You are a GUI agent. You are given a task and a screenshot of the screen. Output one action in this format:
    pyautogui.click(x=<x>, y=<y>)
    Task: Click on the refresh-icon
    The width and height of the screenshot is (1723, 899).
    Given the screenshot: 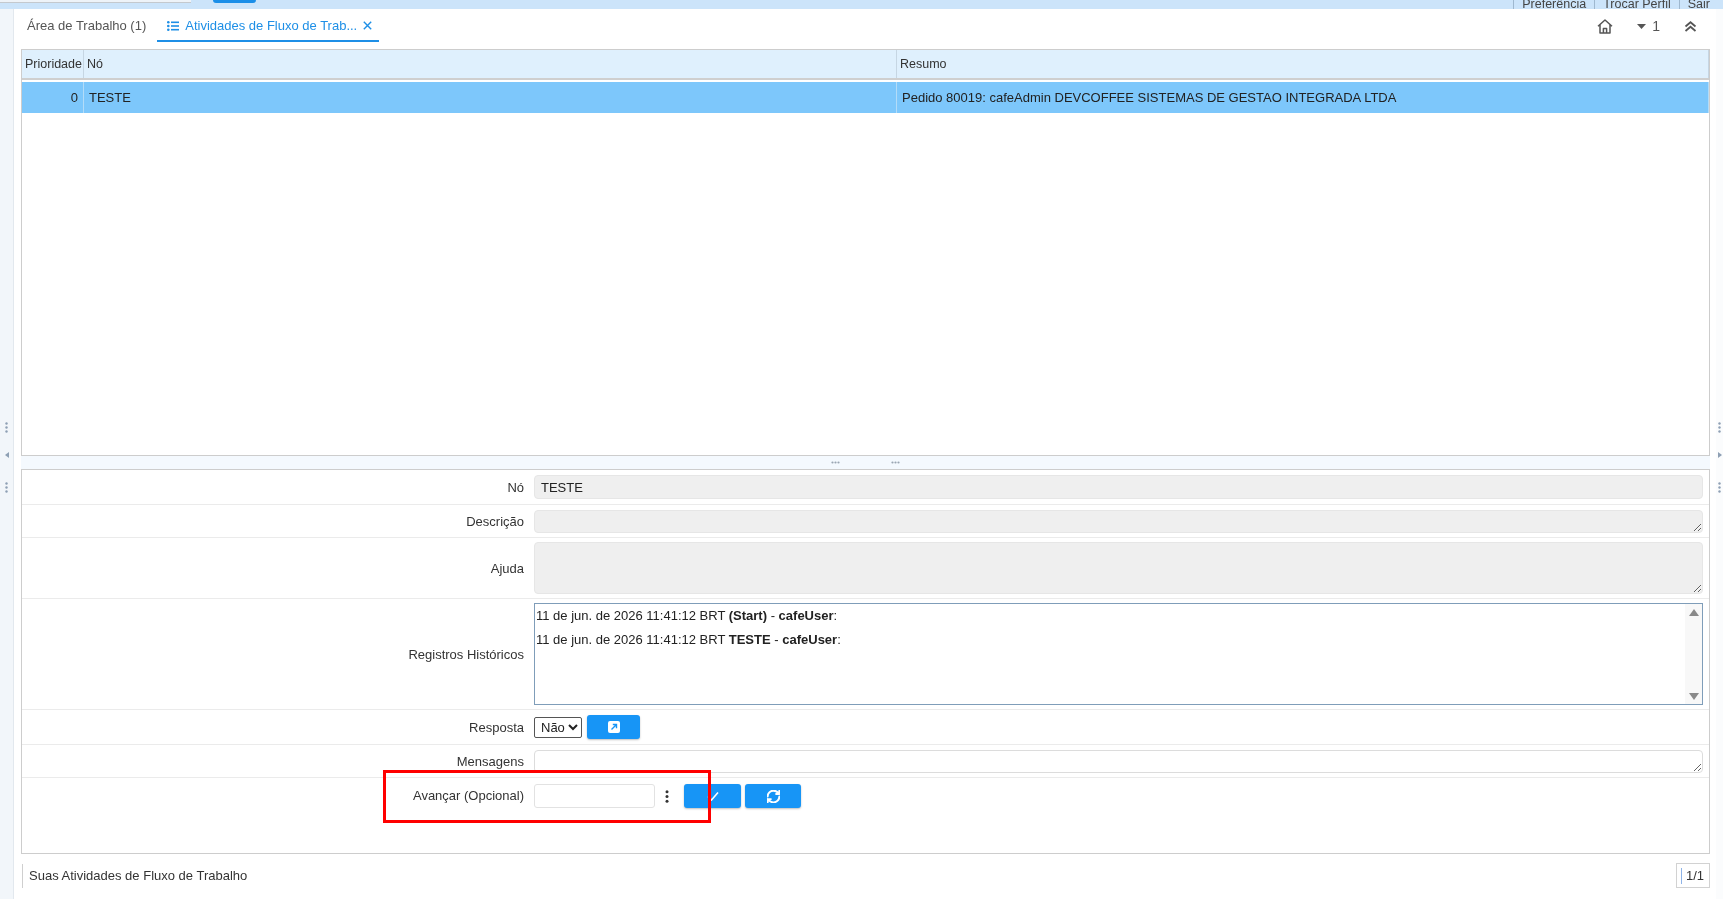 What is the action you would take?
    pyautogui.click(x=773, y=796)
    